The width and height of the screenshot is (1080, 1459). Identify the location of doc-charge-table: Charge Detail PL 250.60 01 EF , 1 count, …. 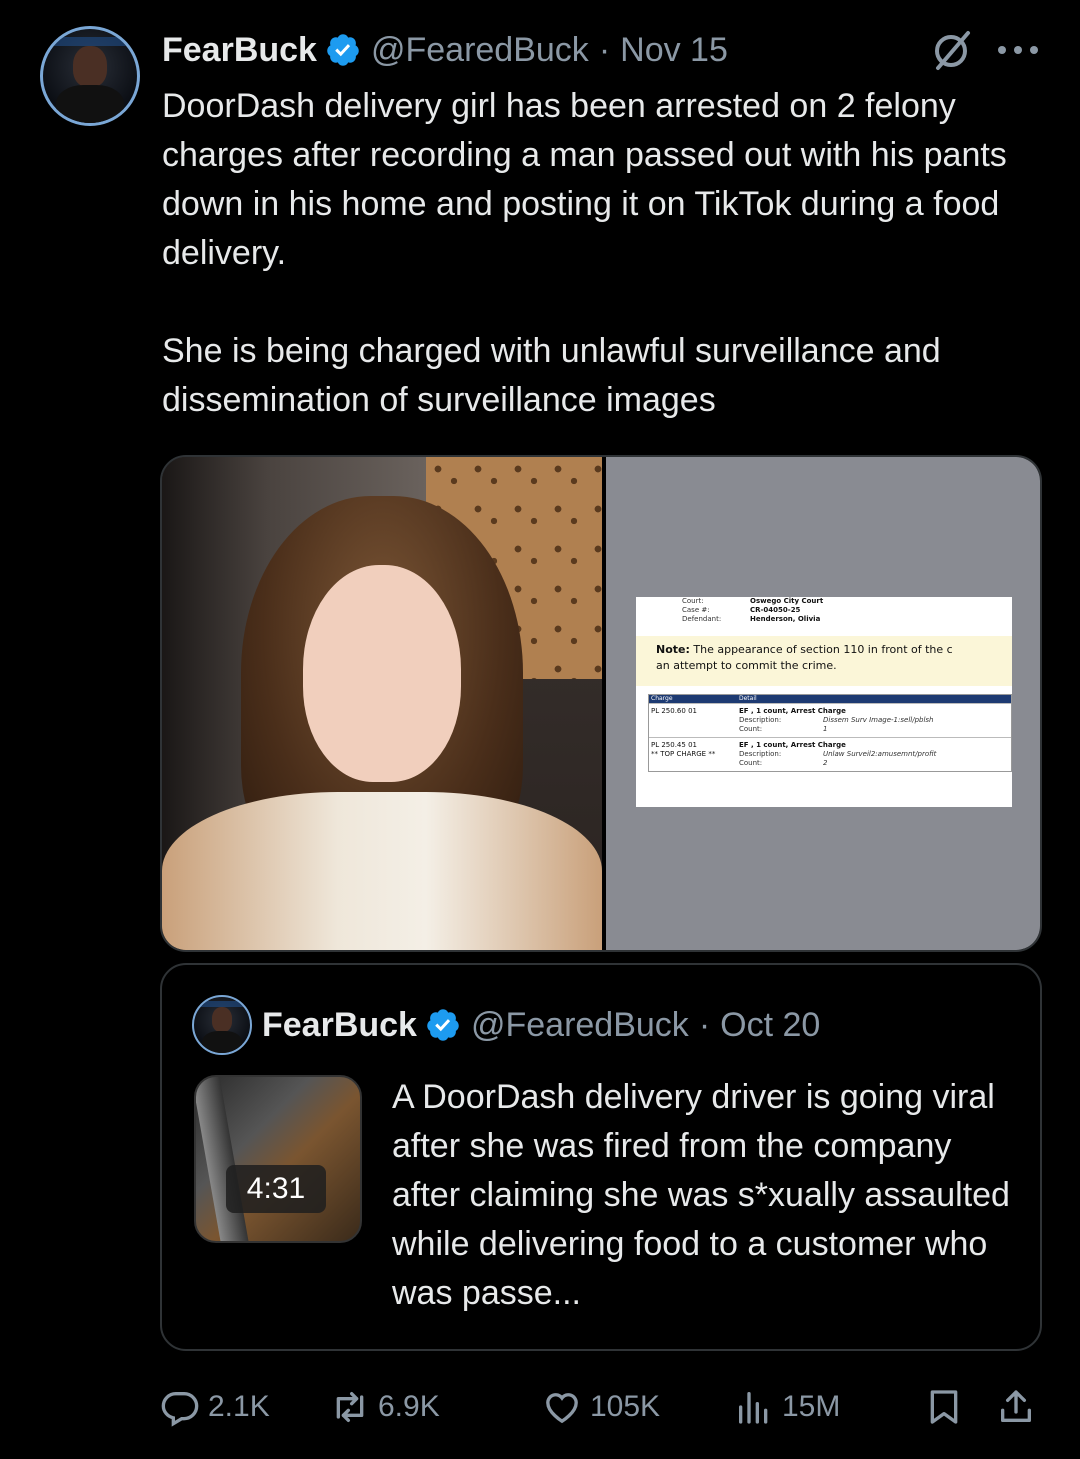
(830, 733).